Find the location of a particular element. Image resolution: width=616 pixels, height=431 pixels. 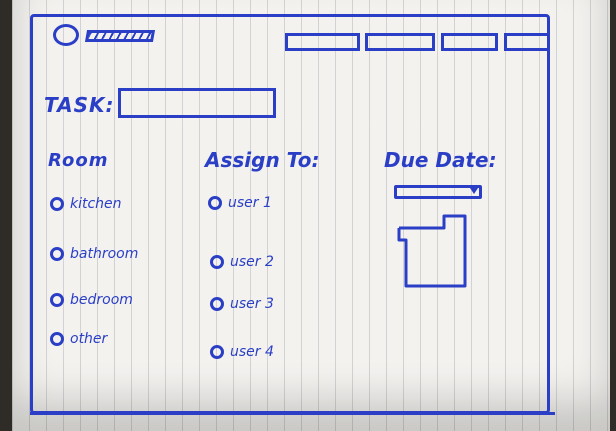

due-date-heading: Due Date: is located at coordinates (440, 160).